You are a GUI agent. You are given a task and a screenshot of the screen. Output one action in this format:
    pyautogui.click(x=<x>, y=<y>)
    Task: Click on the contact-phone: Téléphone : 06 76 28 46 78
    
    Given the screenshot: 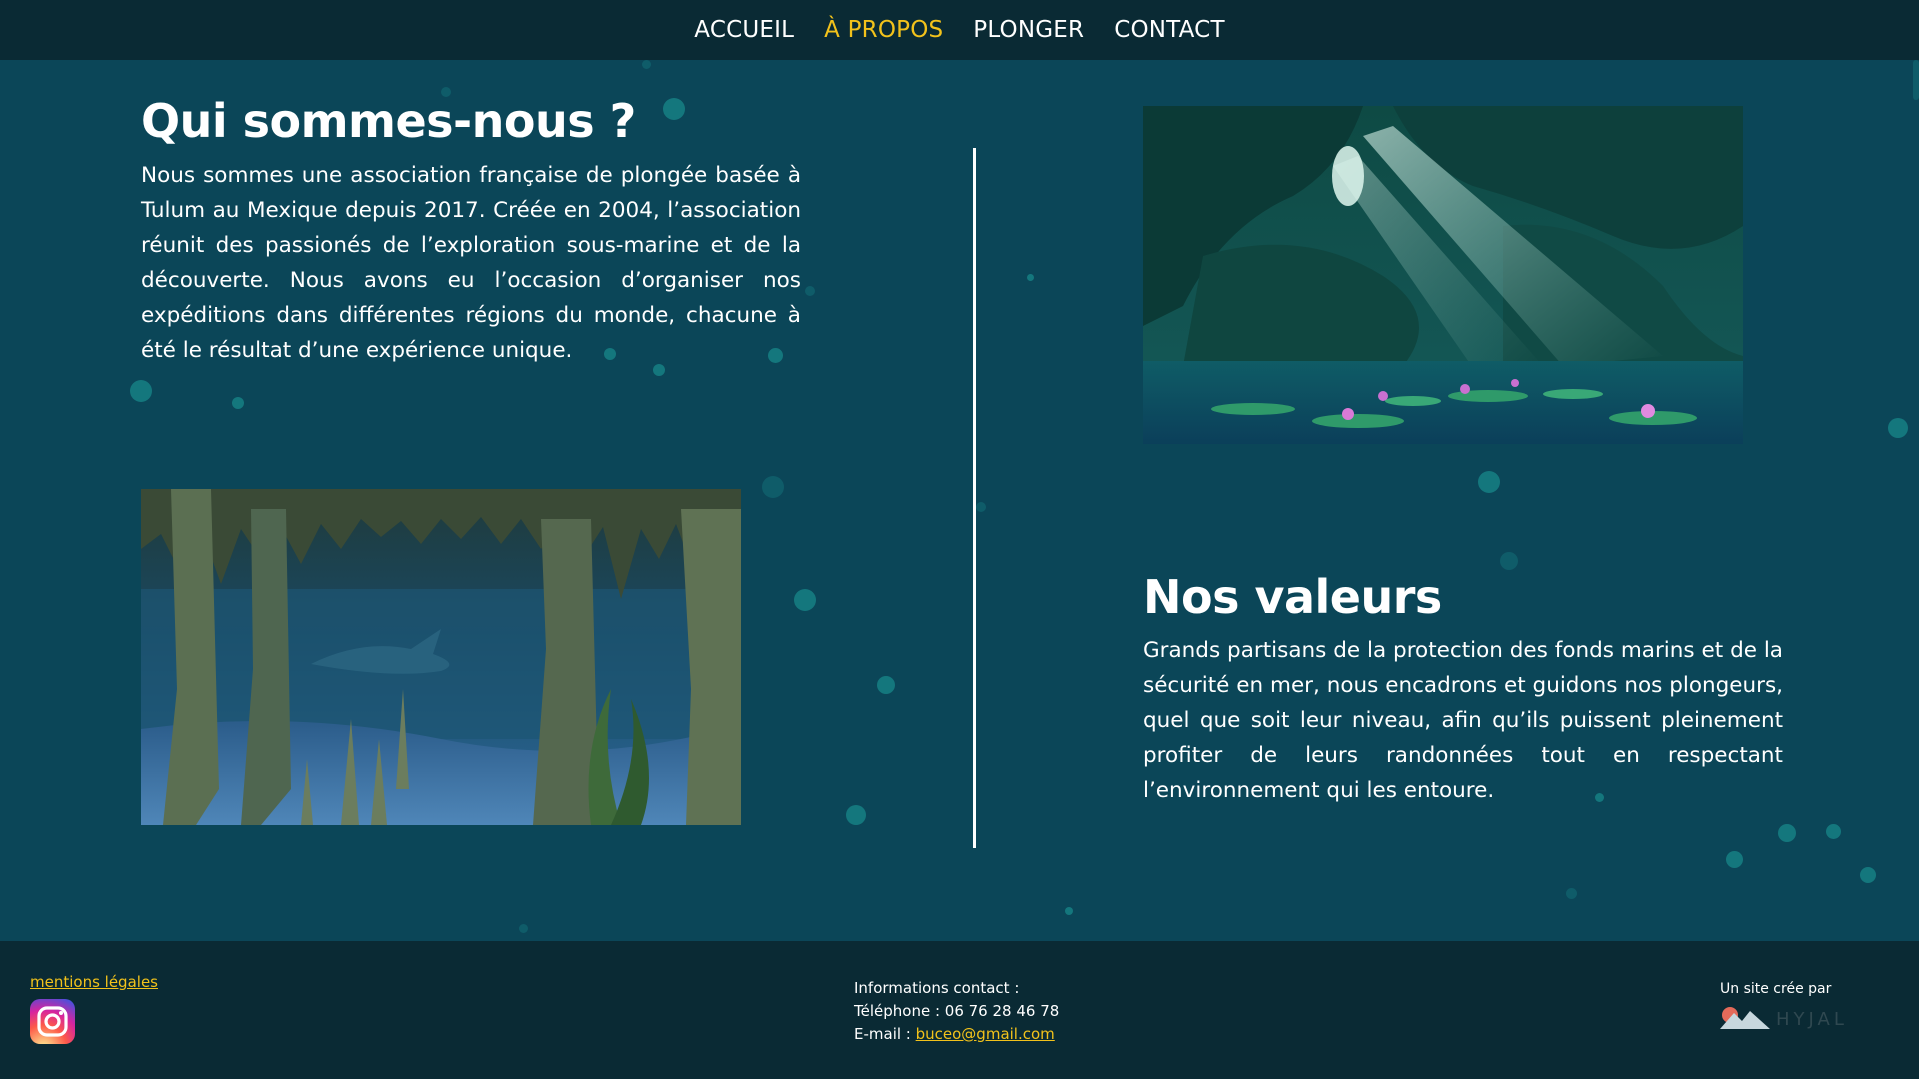 What is the action you would take?
    pyautogui.click(x=957, y=1011)
    